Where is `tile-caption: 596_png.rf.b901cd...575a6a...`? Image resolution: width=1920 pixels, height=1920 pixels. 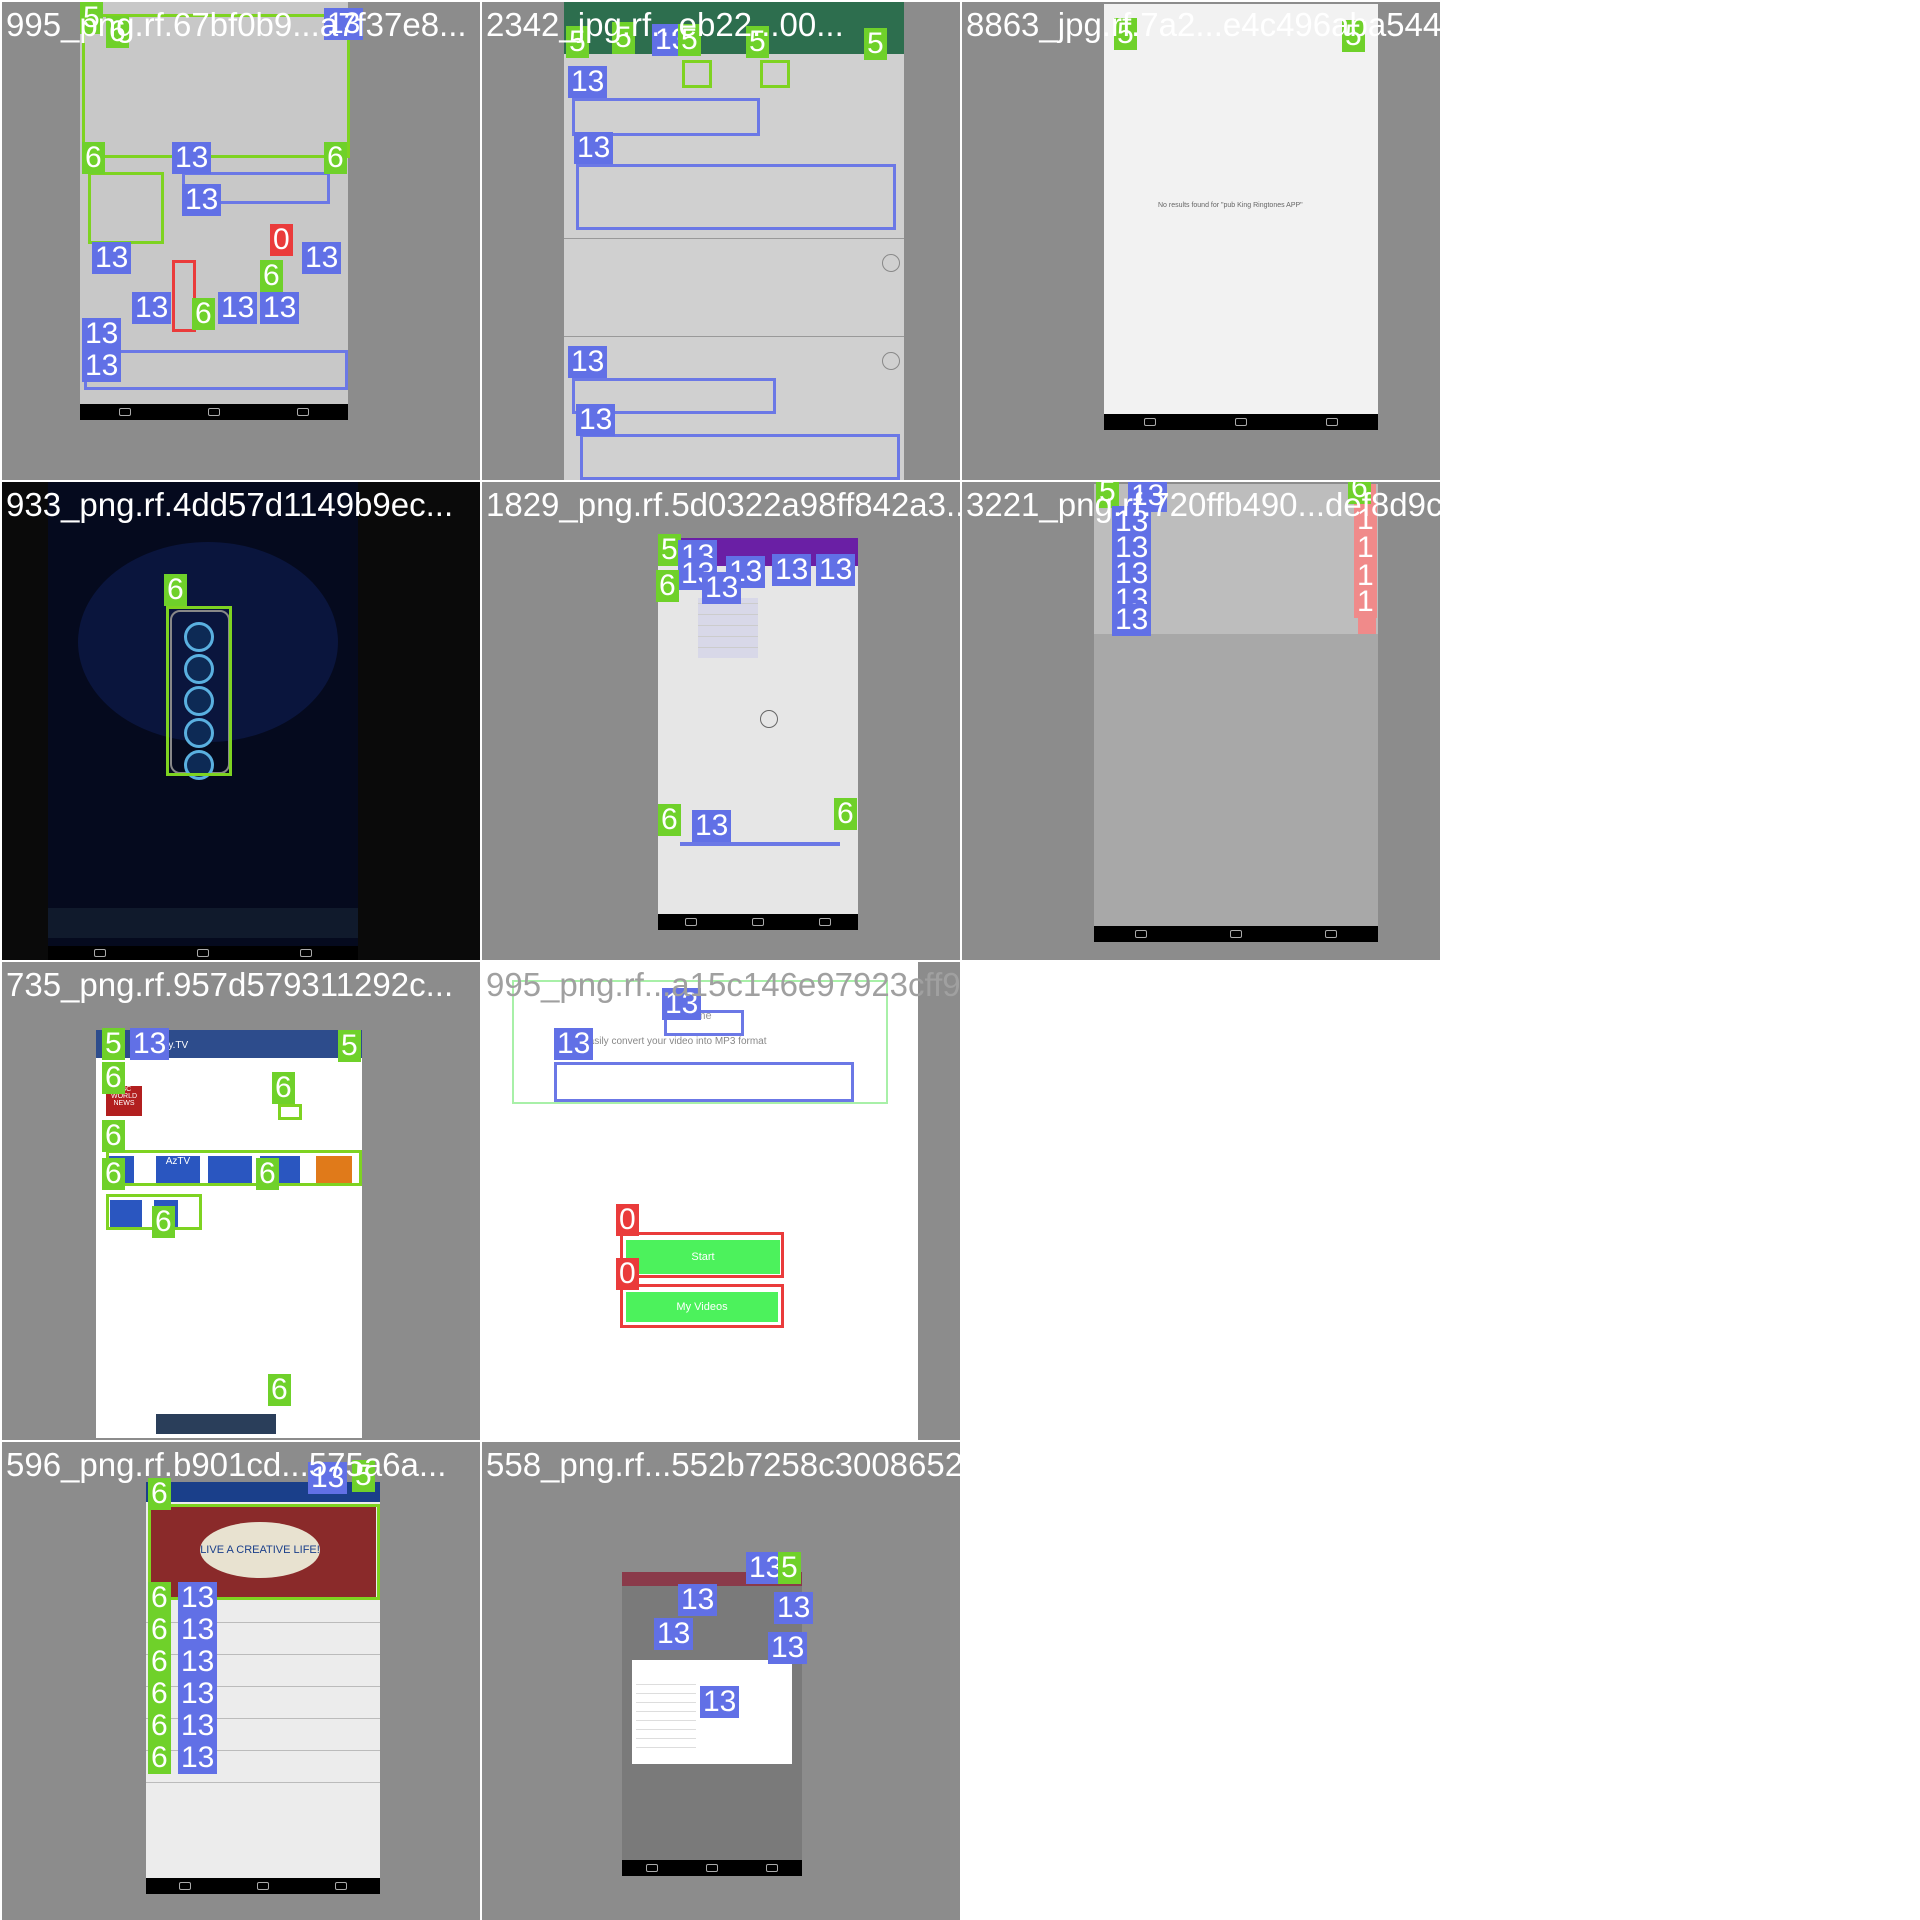 tile-caption: 596_png.rf.b901cd...575a6a... is located at coordinates (226, 1464).